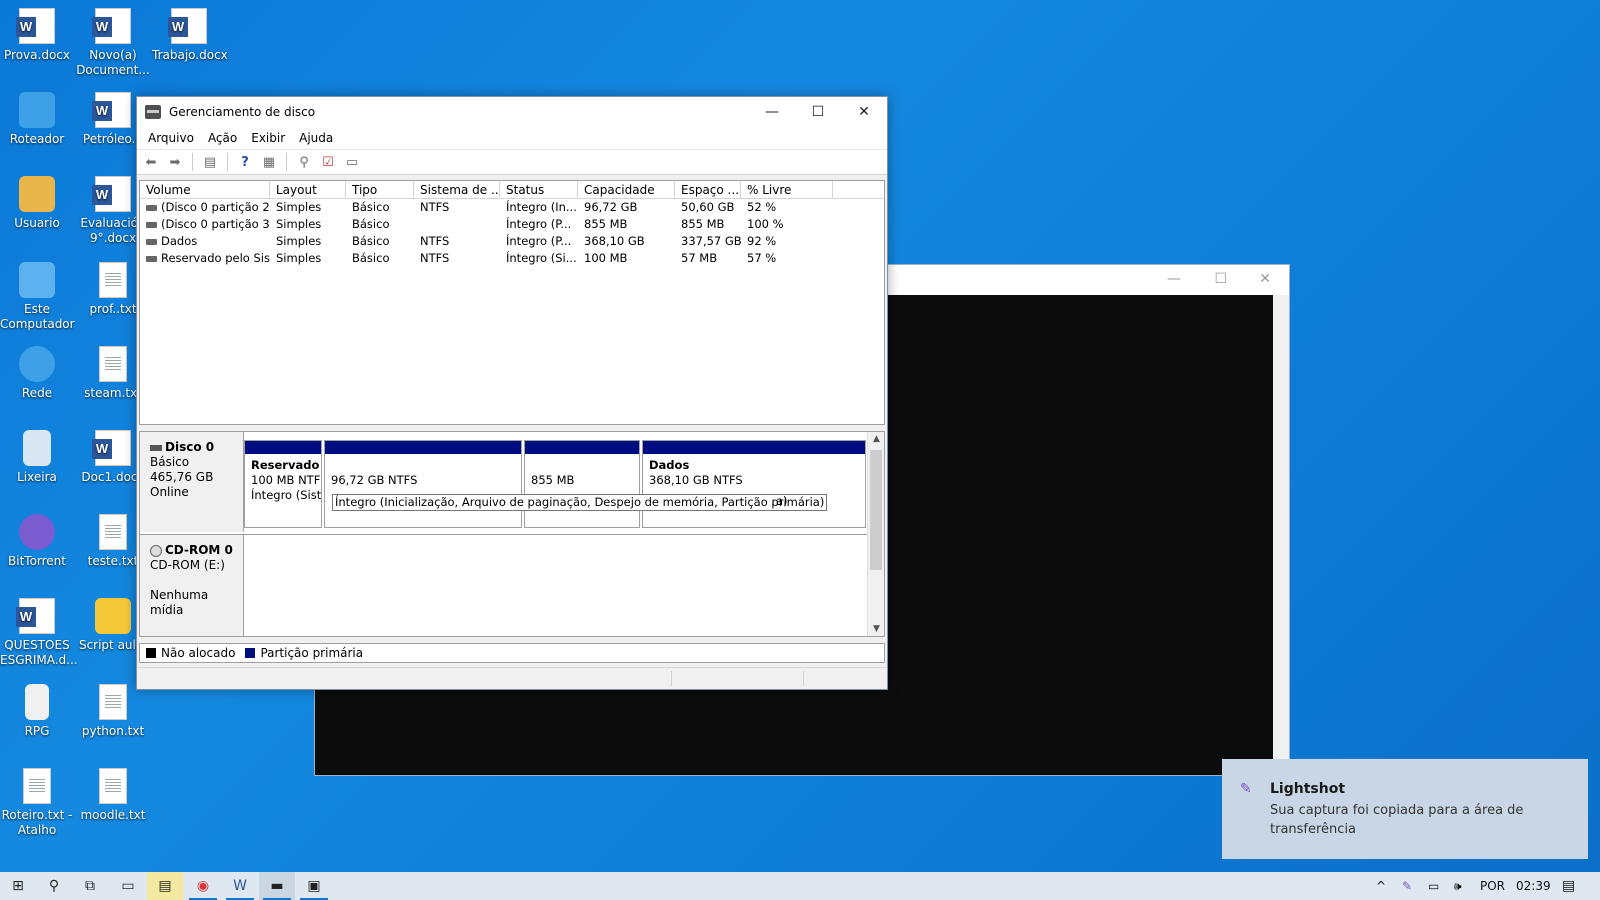 This screenshot has height=900, width=1600. I want to click on properties-icon: ▦, so click(269, 162).